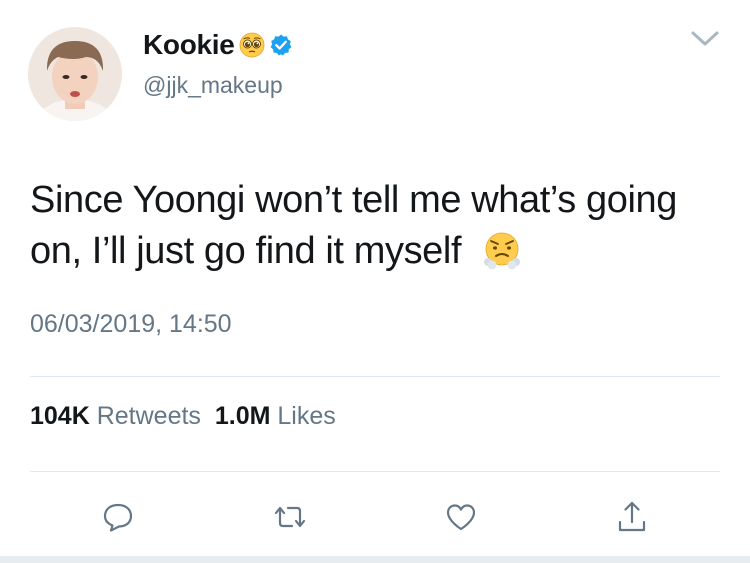  Describe the element at coordinates (632, 517) in the screenshot. I see `share-icon` at that location.